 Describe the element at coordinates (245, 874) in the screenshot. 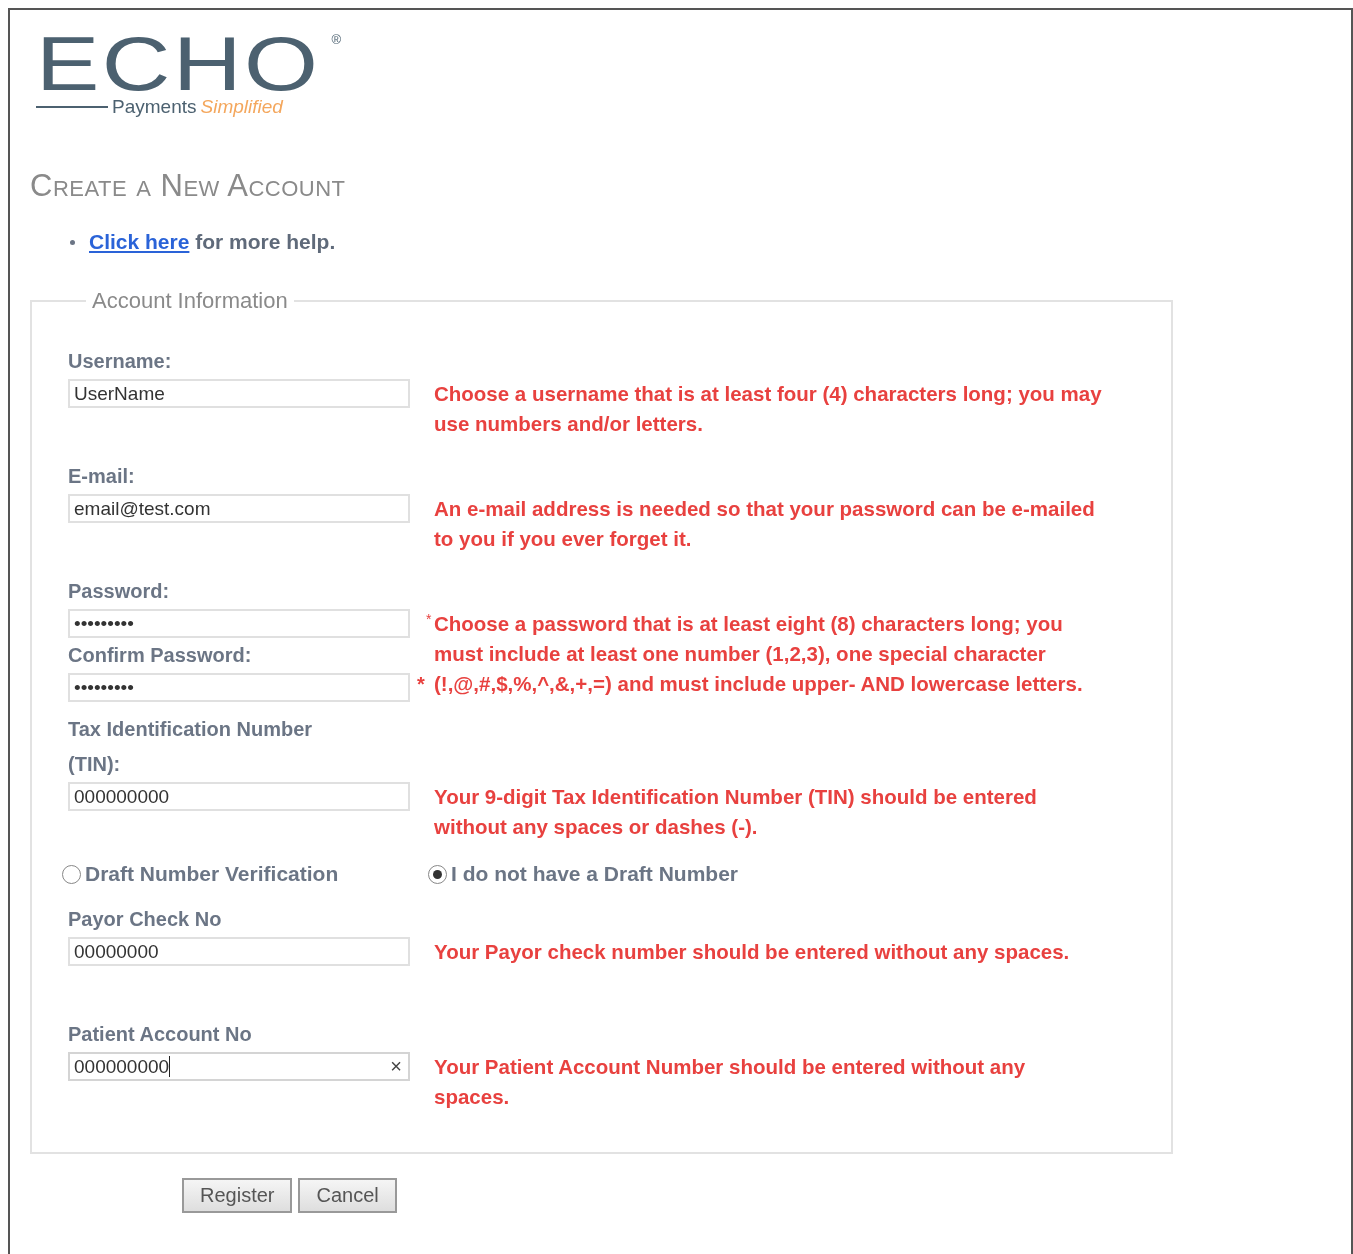

I see `radio-option: Draft Number Verification` at that location.